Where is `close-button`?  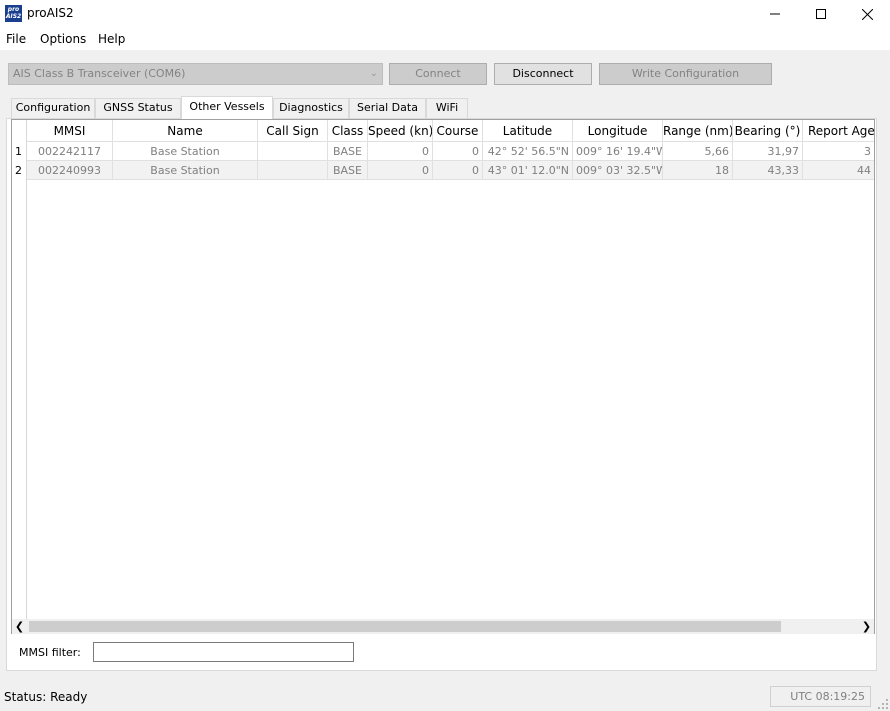
close-button is located at coordinates (867, 14).